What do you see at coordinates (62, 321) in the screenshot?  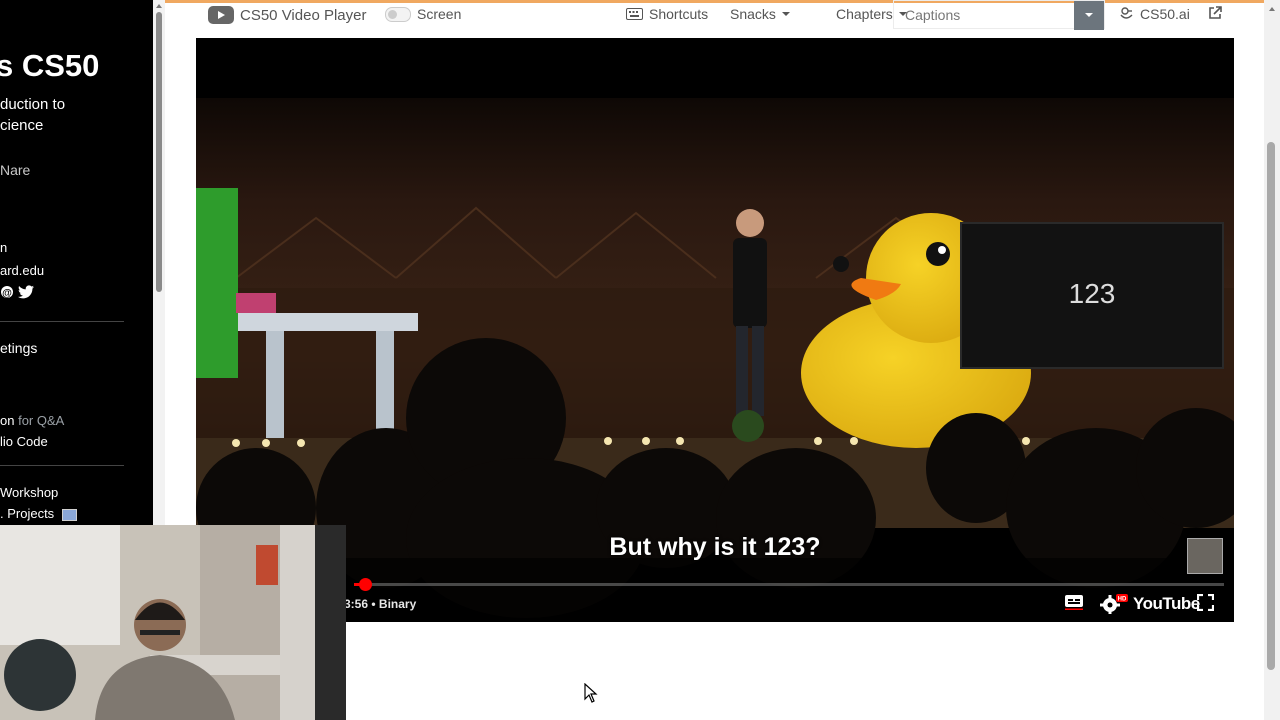 I see `sidebar-divider` at bounding box center [62, 321].